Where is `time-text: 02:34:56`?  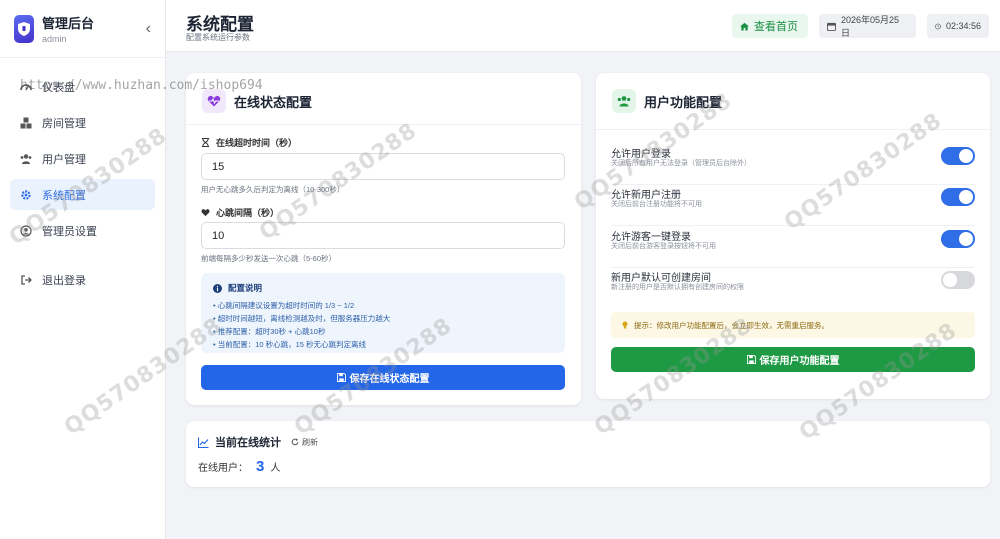 time-text: 02:34:56 is located at coordinates (963, 26).